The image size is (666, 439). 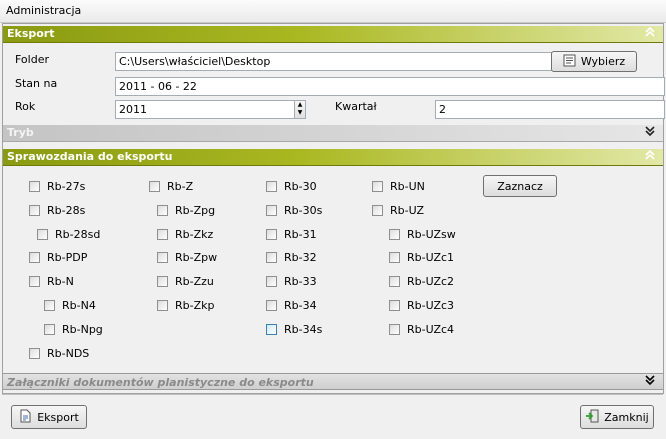 I want to click on checkbox-rb-28s: Rb-28s, so click(x=57, y=210).